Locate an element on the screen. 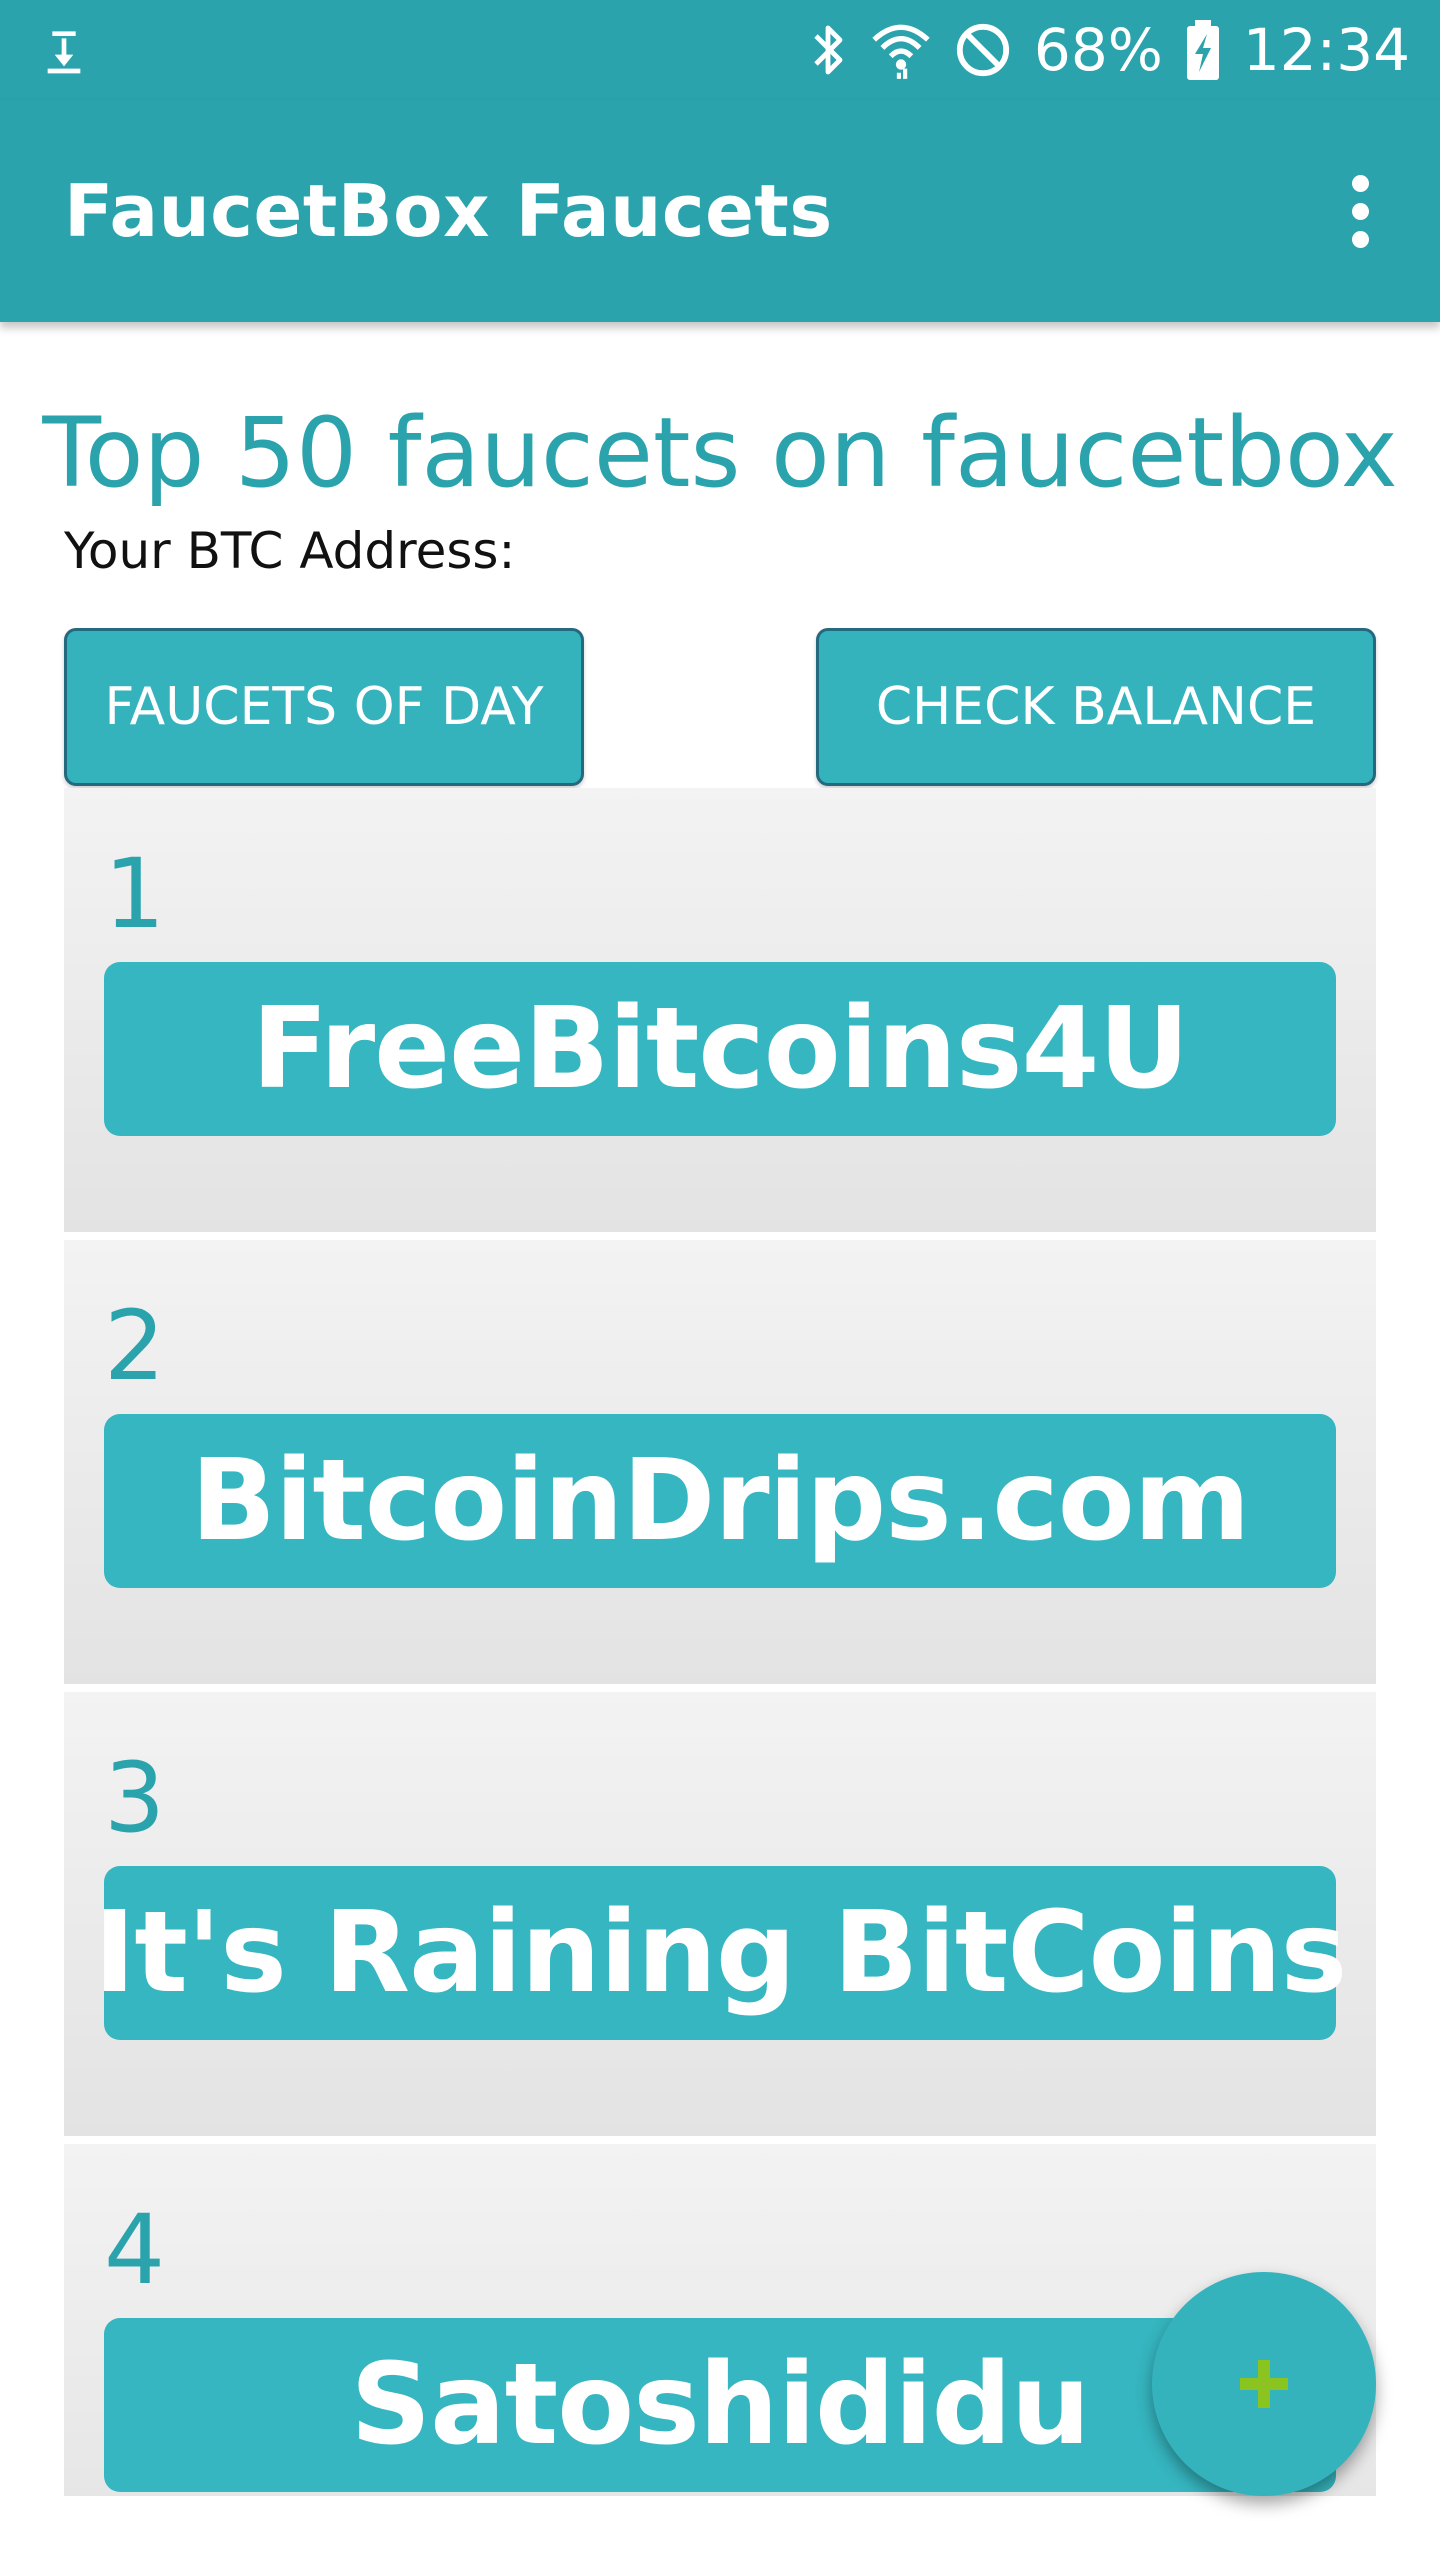  do-not-disturb-icon is located at coordinates (983, 50).